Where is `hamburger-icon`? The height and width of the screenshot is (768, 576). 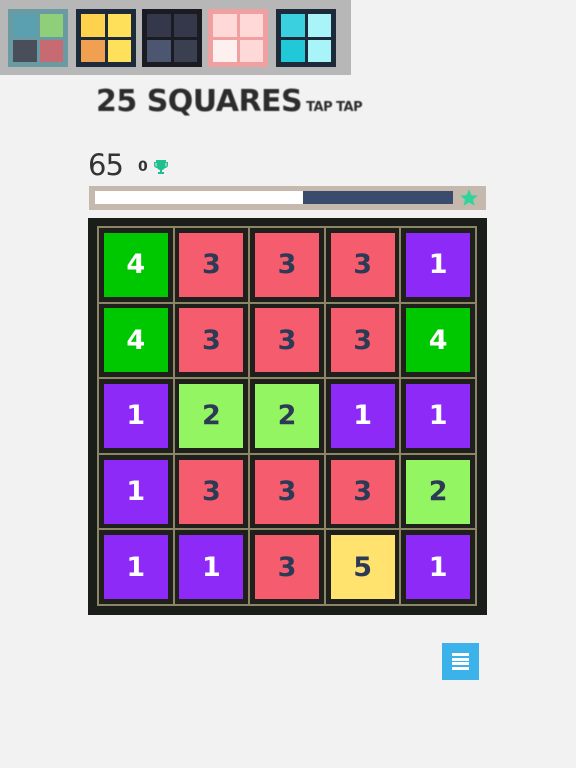
hamburger-icon is located at coordinates (460, 661).